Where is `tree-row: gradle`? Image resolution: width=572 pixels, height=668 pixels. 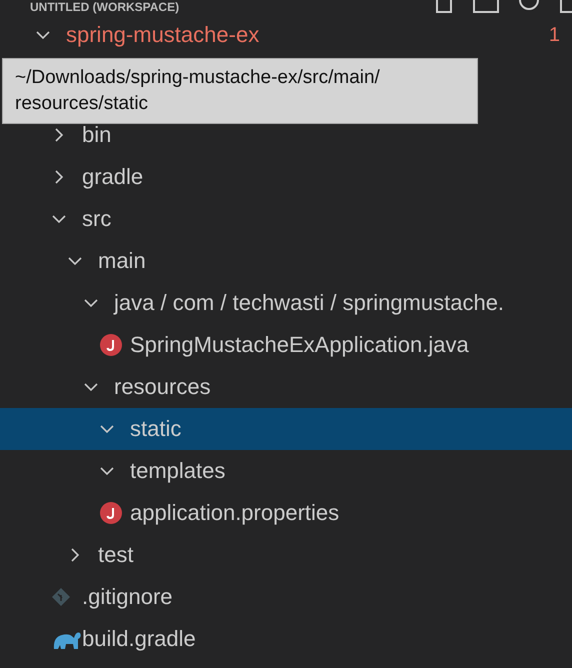
tree-row: gradle is located at coordinates (286, 177).